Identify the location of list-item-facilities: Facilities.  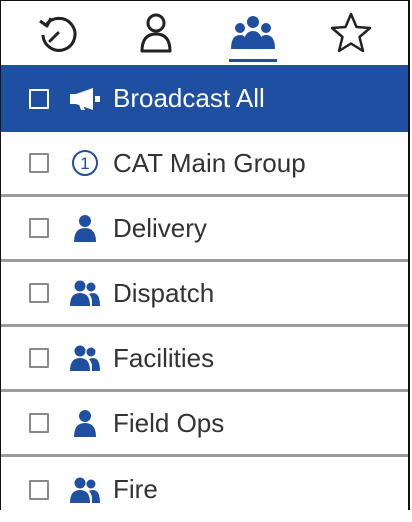
(204, 359).